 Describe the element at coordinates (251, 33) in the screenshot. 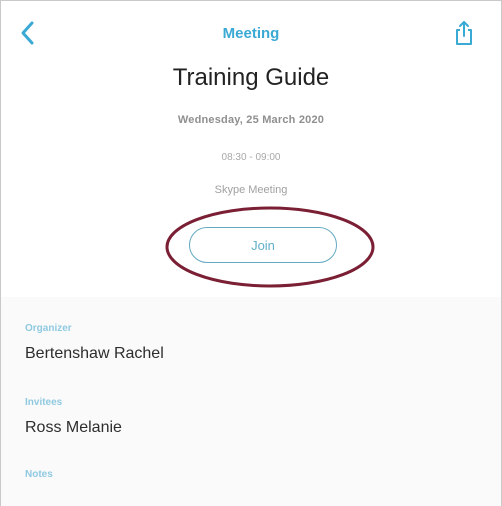

I see `nav-title: Meeting` at that location.